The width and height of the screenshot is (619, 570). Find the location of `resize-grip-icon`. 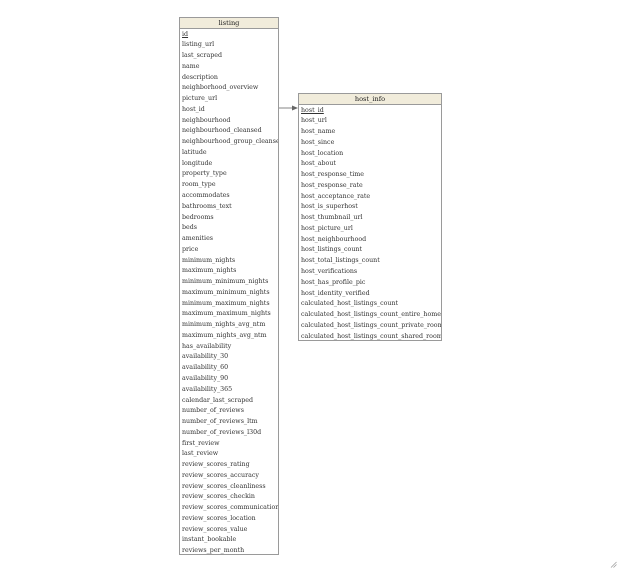

resize-grip-icon is located at coordinates (613, 564).